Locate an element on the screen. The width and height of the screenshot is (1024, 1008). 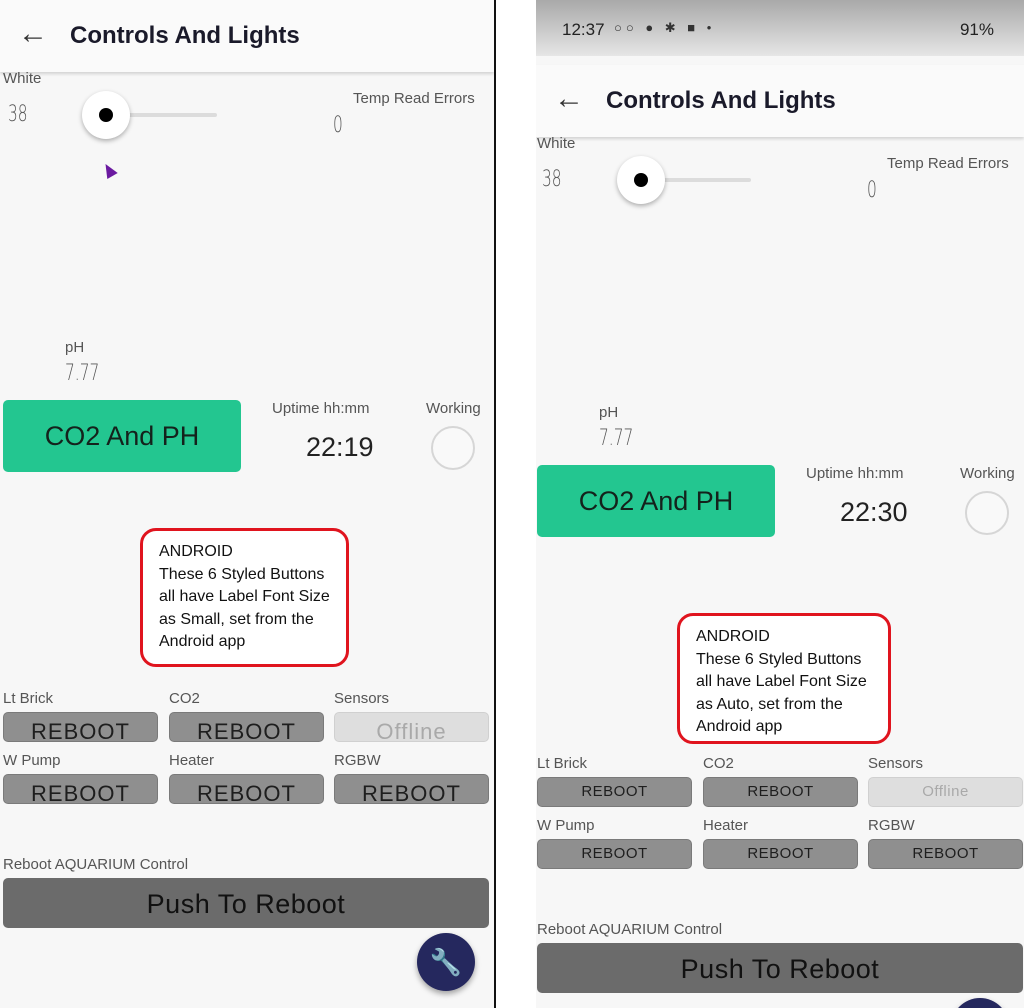
battery-percent: 91% is located at coordinates (976, 29).